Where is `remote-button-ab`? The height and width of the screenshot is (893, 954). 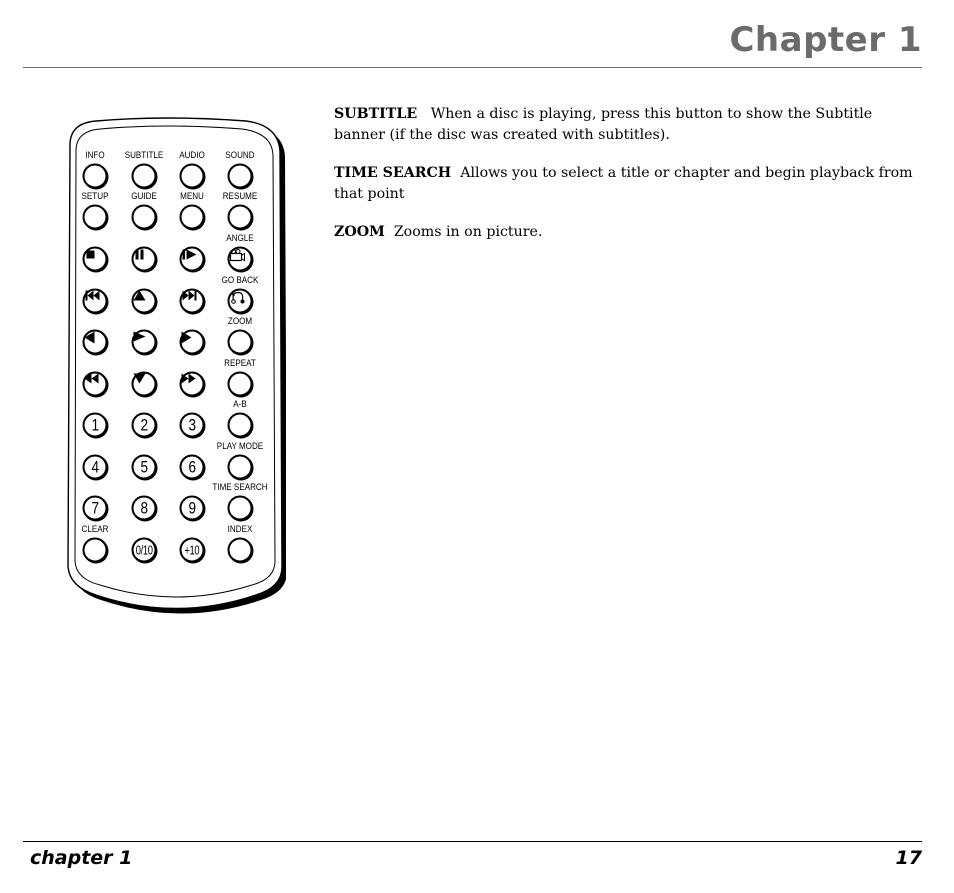
remote-button-ab is located at coordinates (240, 425).